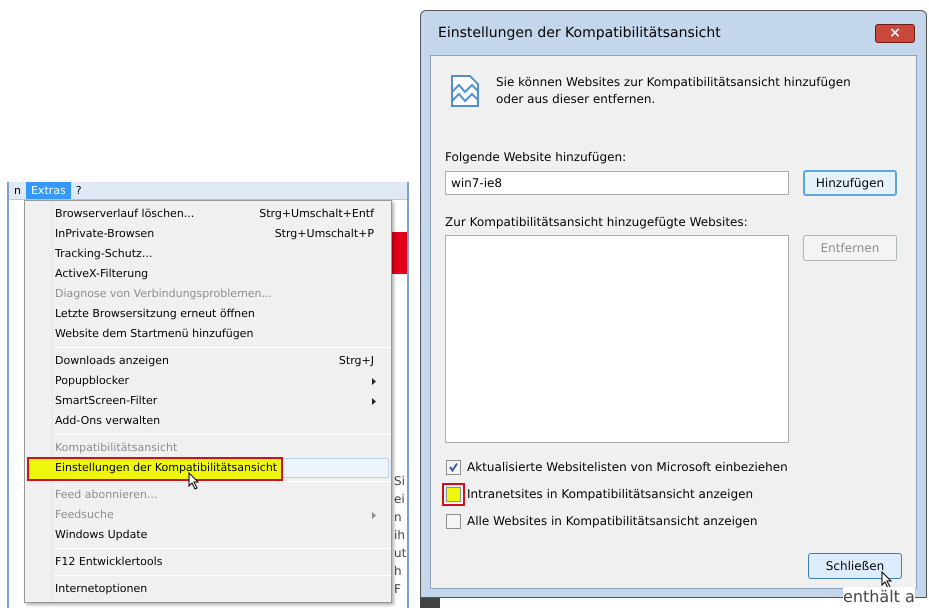 Image resolution: width=929 pixels, height=608 pixels. What do you see at coordinates (674, 91) in the screenshot?
I see `intro-text: Sie können Websites zur Kompatibilitätsansicht hinzufügen oder aus dieser entfernen.` at bounding box center [674, 91].